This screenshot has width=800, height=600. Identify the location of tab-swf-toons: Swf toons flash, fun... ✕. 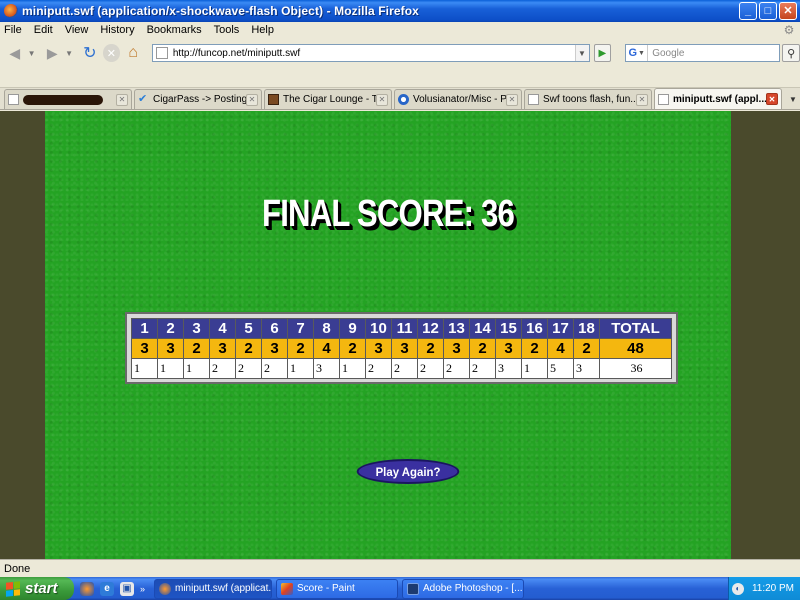
(588, 99).